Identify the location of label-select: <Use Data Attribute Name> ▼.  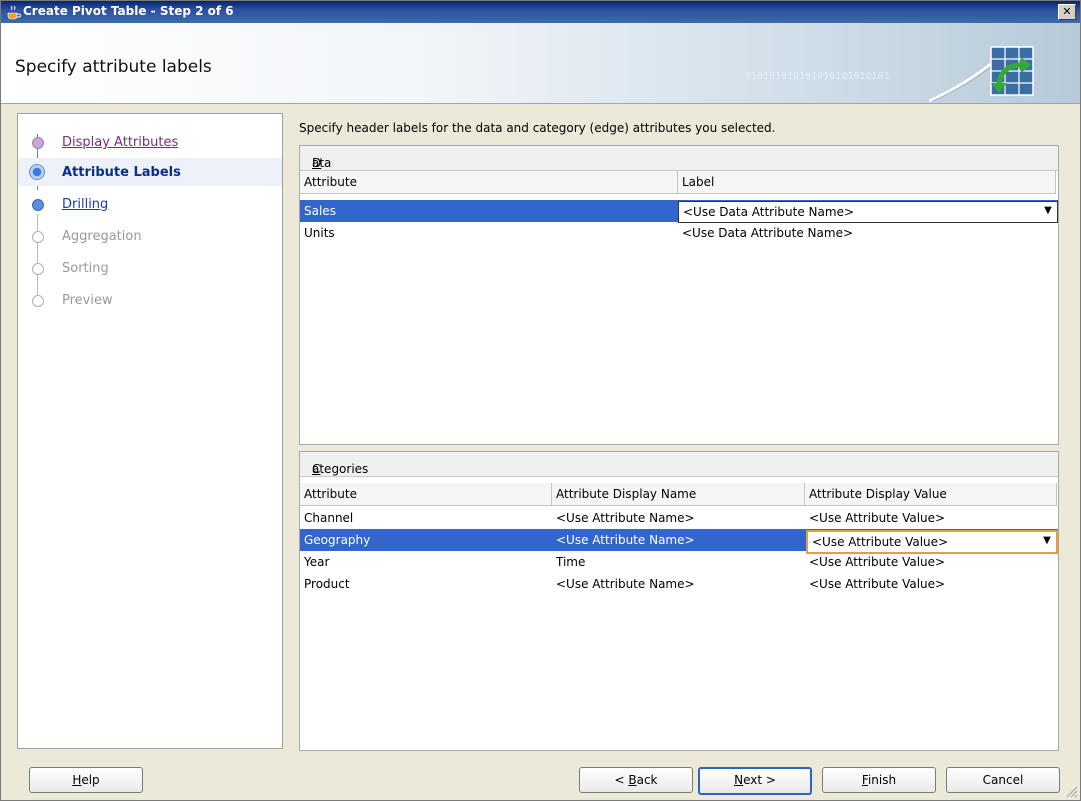
(868, 212).